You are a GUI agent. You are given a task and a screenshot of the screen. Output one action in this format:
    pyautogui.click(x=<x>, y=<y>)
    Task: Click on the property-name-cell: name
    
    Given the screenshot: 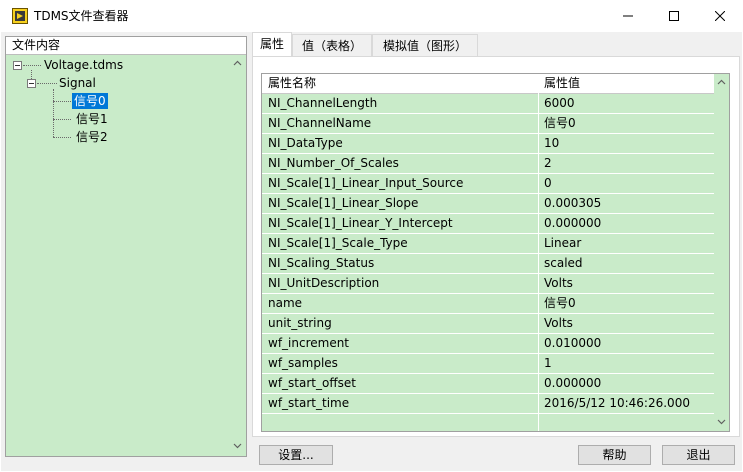 What is the action you would take?
    pyautogui.click(x=285, y=303)
    